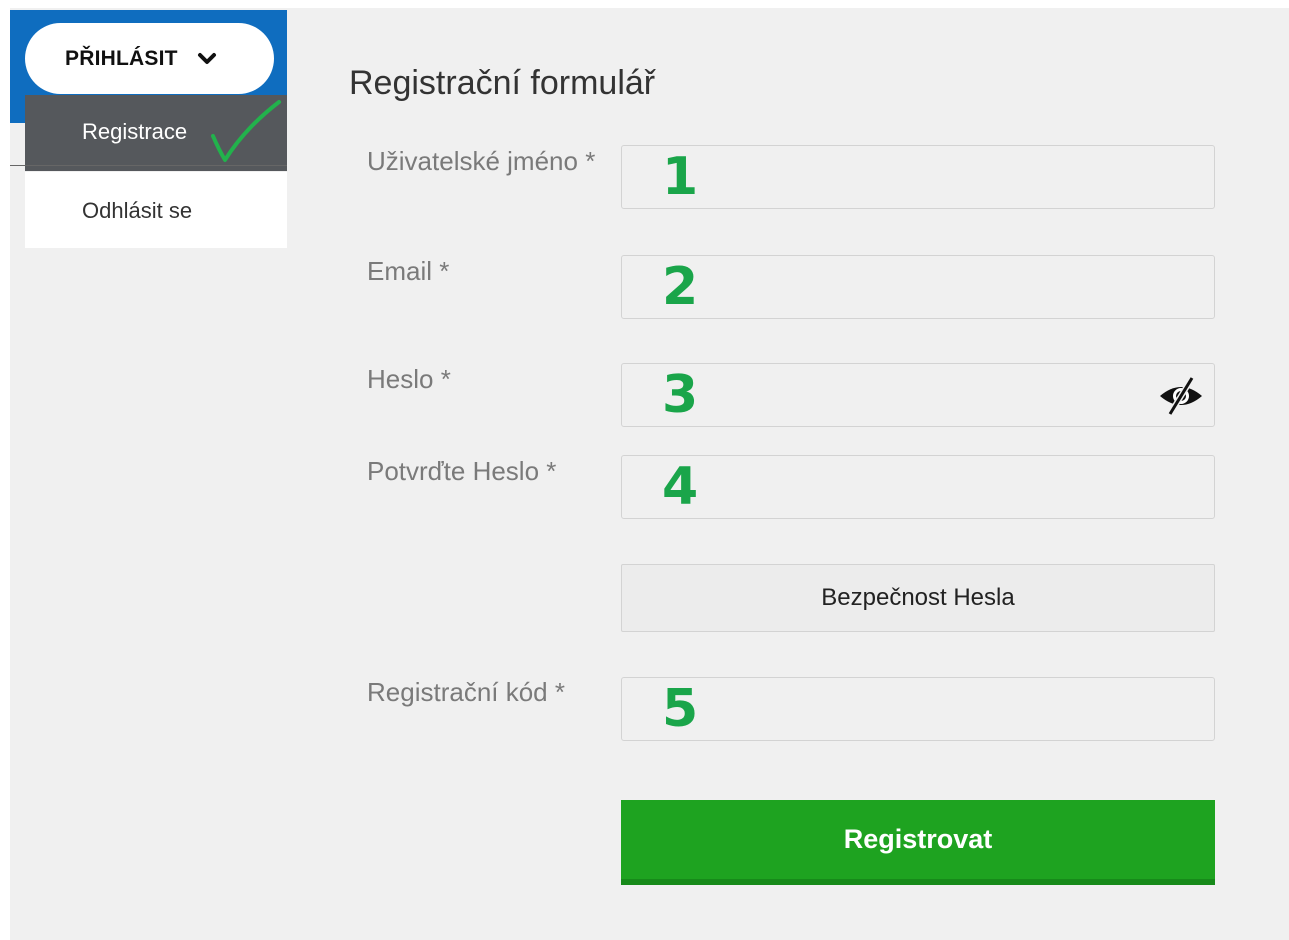 The height and width of the screenshot is (940, 1289). What do you see at coordinates (918, 487) in the screenshot?
I see `confirm-password-input: 4` at bounding box center [918, 487].